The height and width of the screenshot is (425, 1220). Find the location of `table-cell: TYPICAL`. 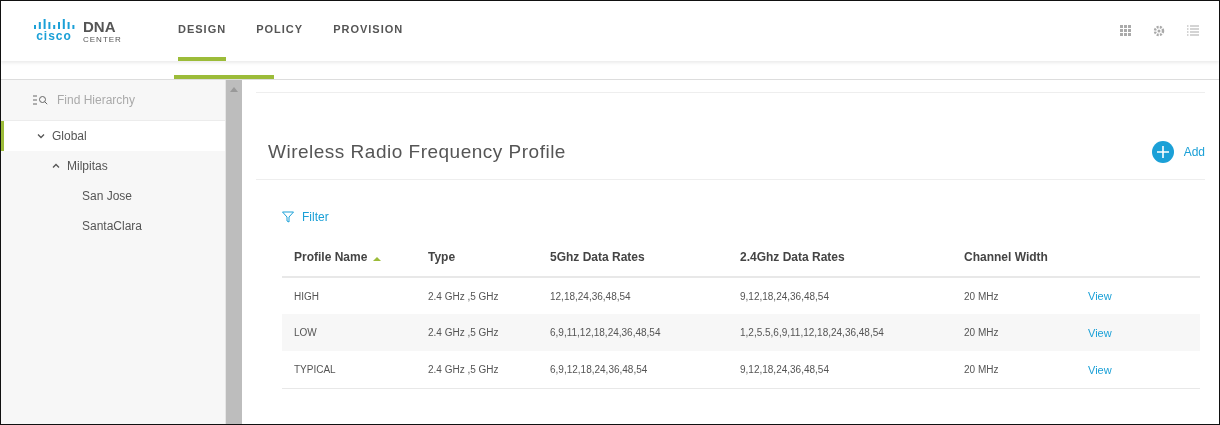

table-cell: TYPICAL is located at coordinates (349, 369).